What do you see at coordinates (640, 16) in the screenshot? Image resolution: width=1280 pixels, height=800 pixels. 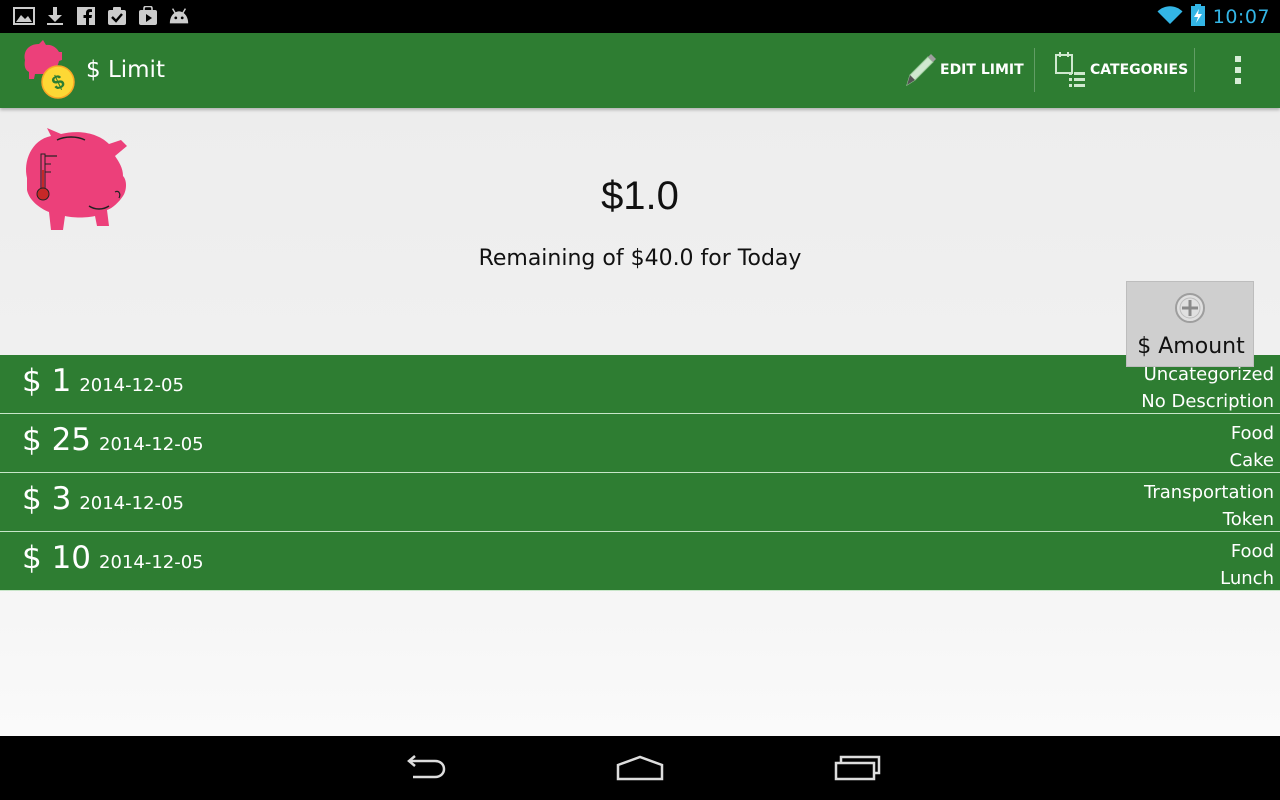 I see `status-bar: 10:07` at bounding box center [640, 16].